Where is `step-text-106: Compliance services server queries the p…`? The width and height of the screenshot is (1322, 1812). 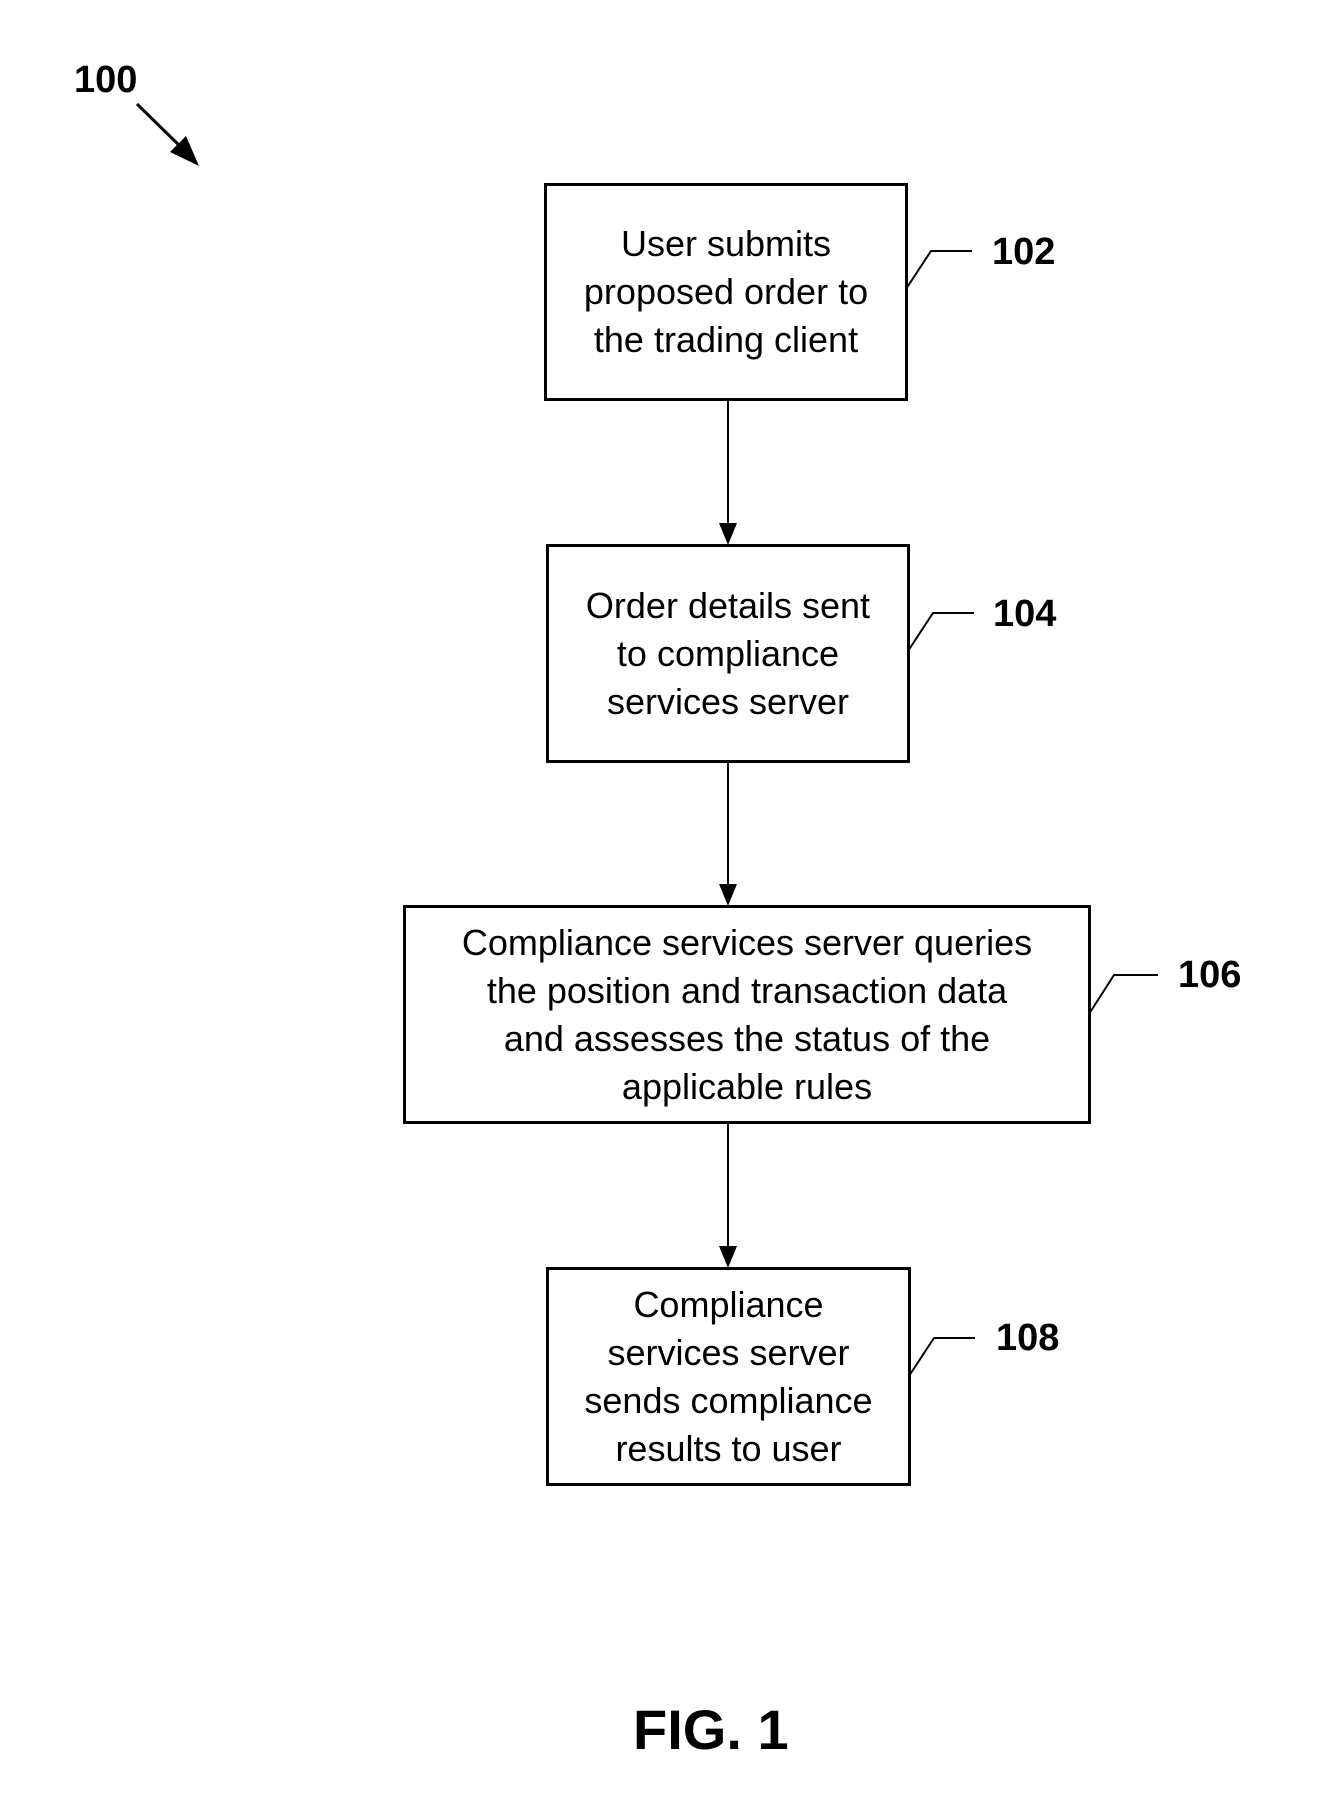
step-text-106: Compliance services server queries the p… is located at coordinates (747, 1014).